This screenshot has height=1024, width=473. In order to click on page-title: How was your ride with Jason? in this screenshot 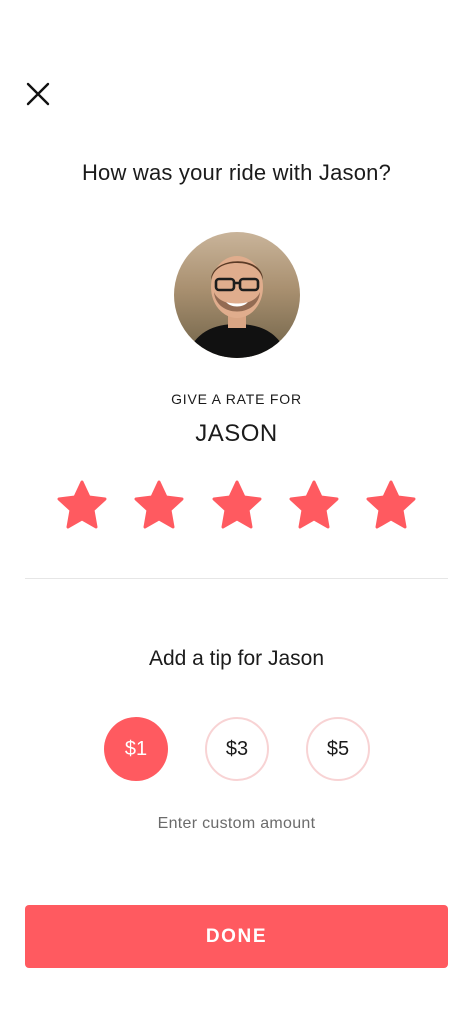, I will do `click(236, 172)`.